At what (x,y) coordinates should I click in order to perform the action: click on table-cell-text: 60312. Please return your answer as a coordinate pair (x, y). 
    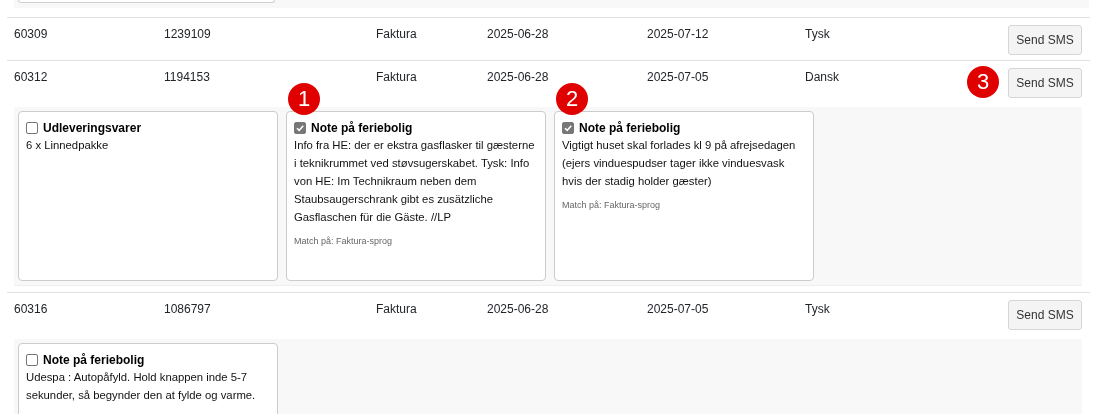
    Looking at the image, I should click on (31, 76).